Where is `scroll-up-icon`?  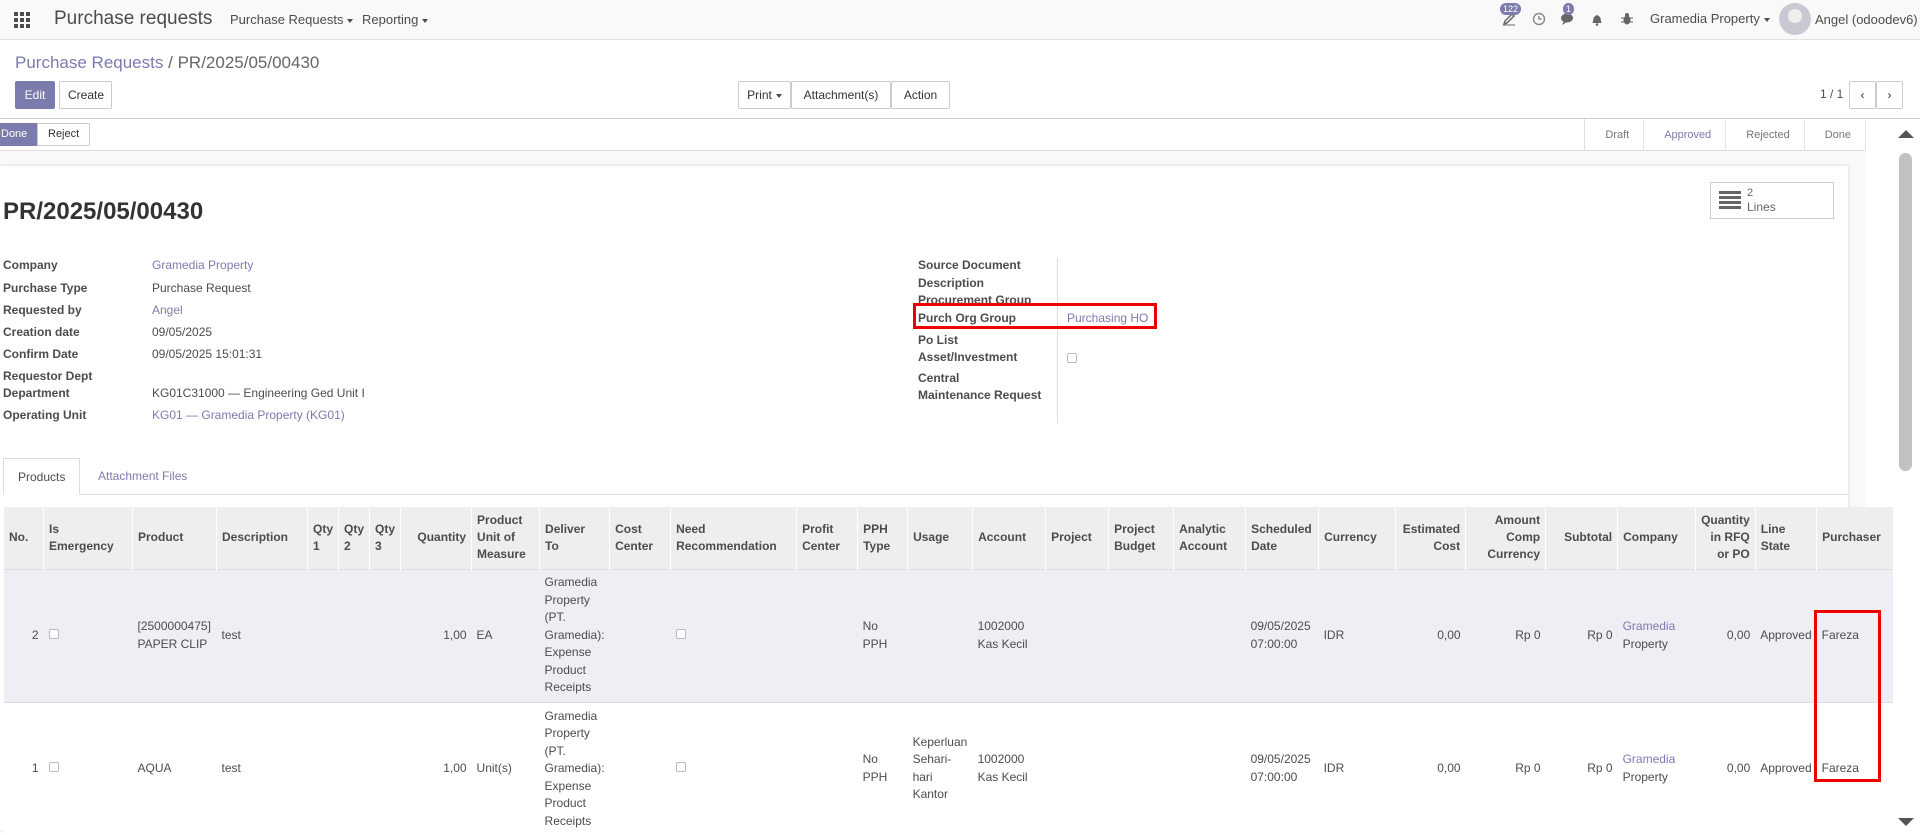 scroll-up-icon is located at coordinates (1906, 134).